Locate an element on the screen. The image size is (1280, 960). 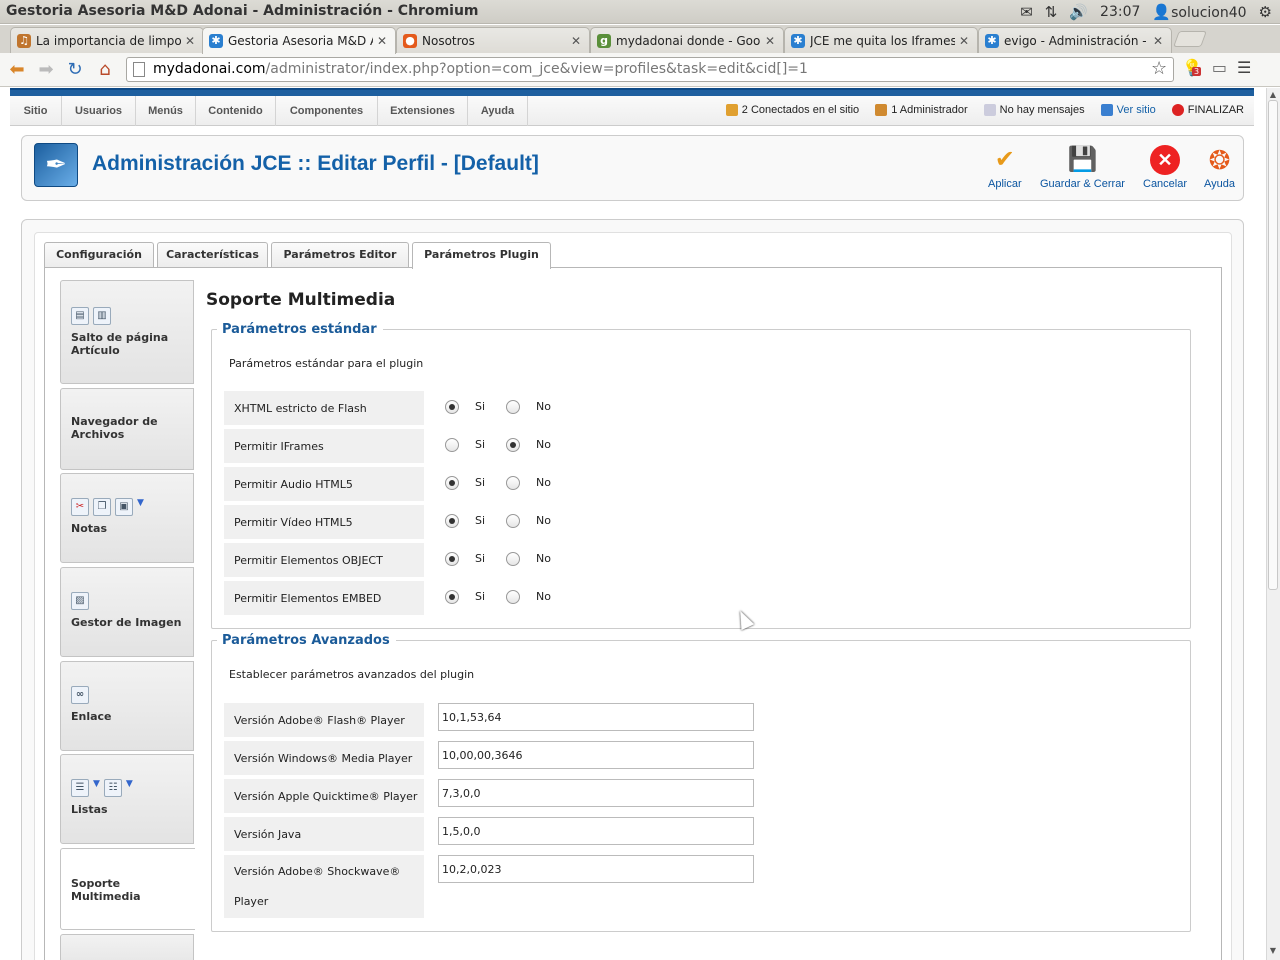
tab-label: mydadonai donde - Googl is located at coordinates (688, 40).